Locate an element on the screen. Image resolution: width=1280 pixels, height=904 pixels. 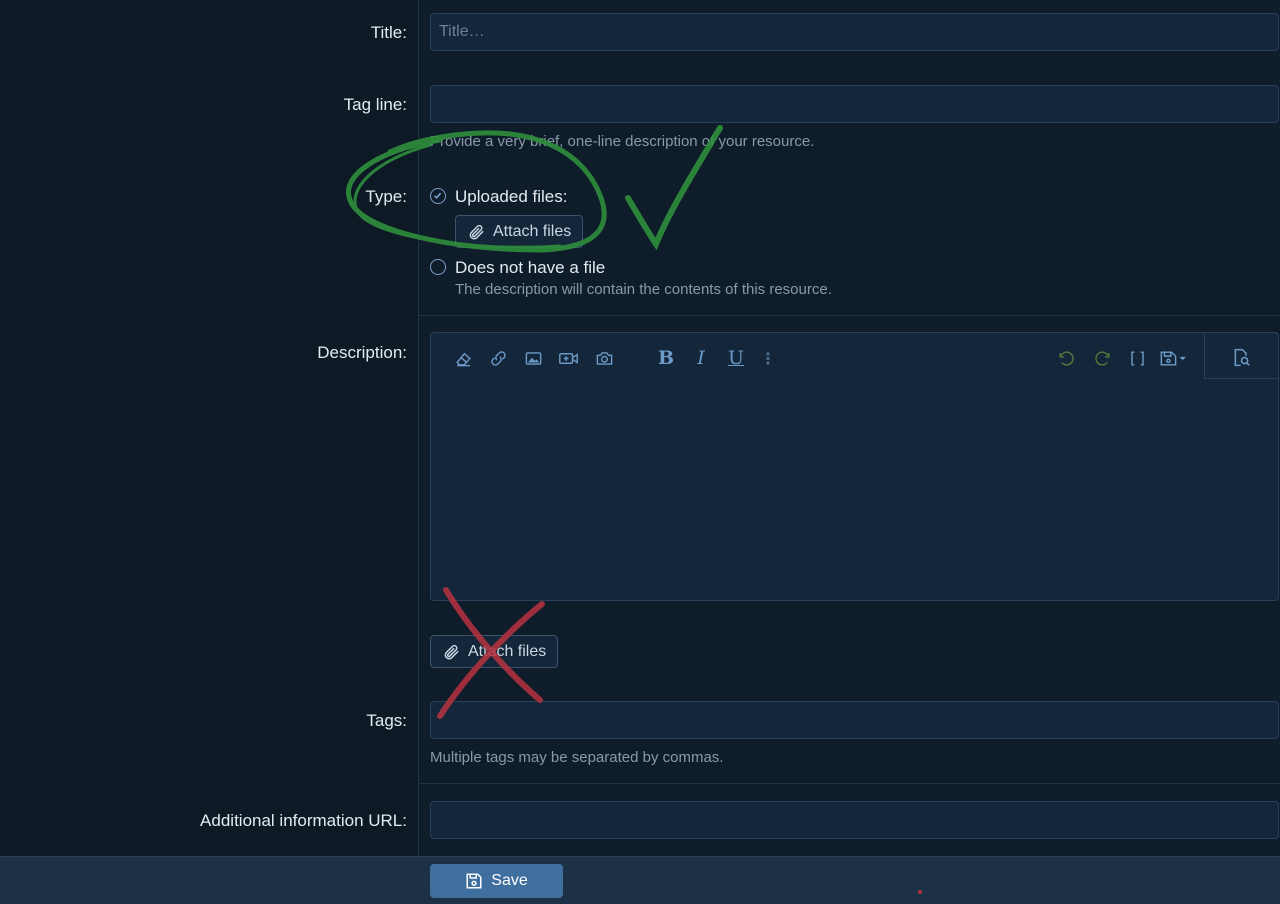
description-label: Description: is located at coordinates (362, 352).